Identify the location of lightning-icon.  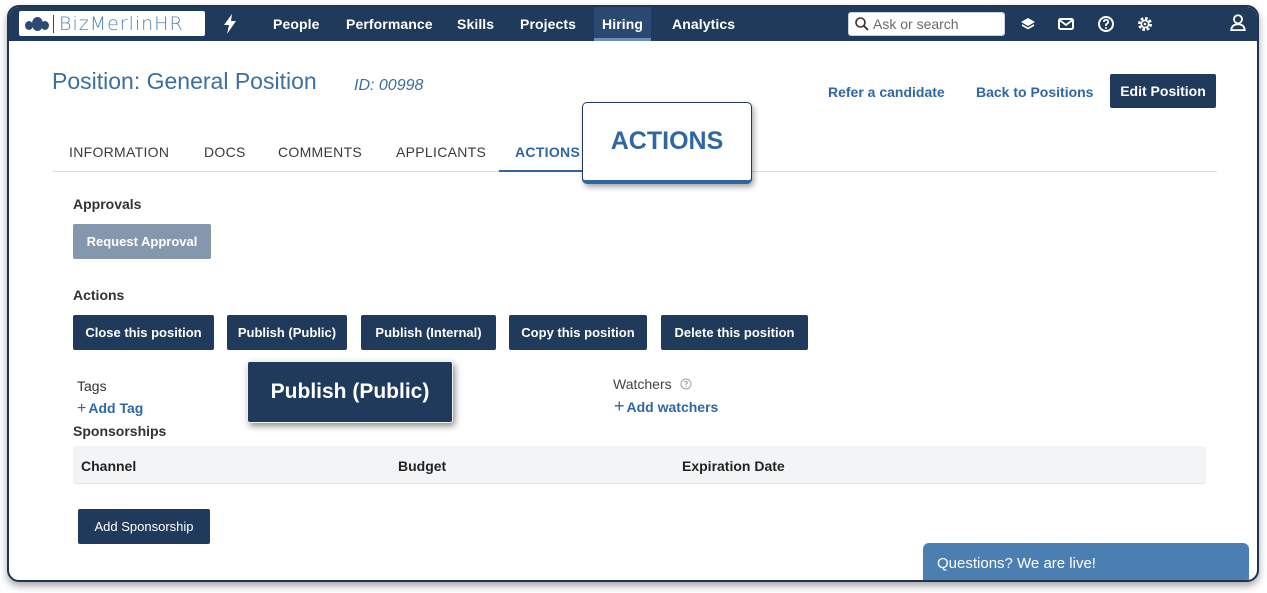
(230, 24).